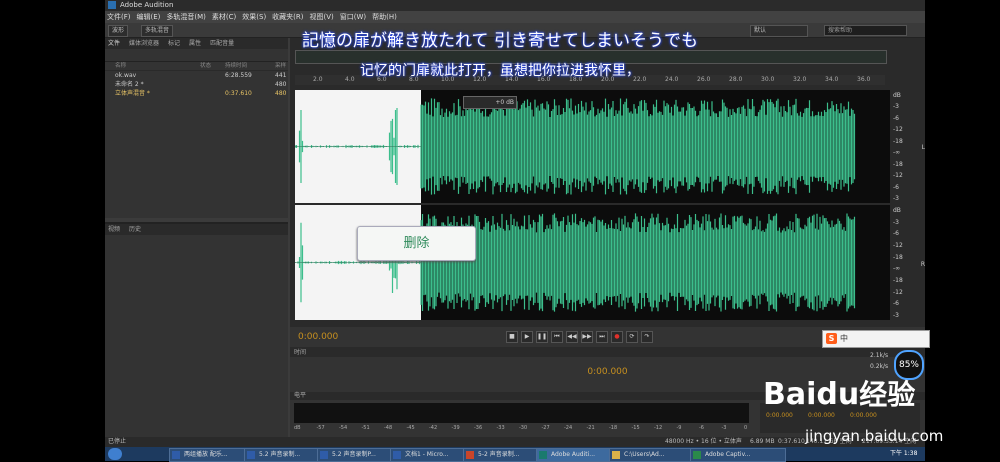 This screenshot has height=462, width=1000. I want to click on menu-clip: 素材(C), so click(224, 17).